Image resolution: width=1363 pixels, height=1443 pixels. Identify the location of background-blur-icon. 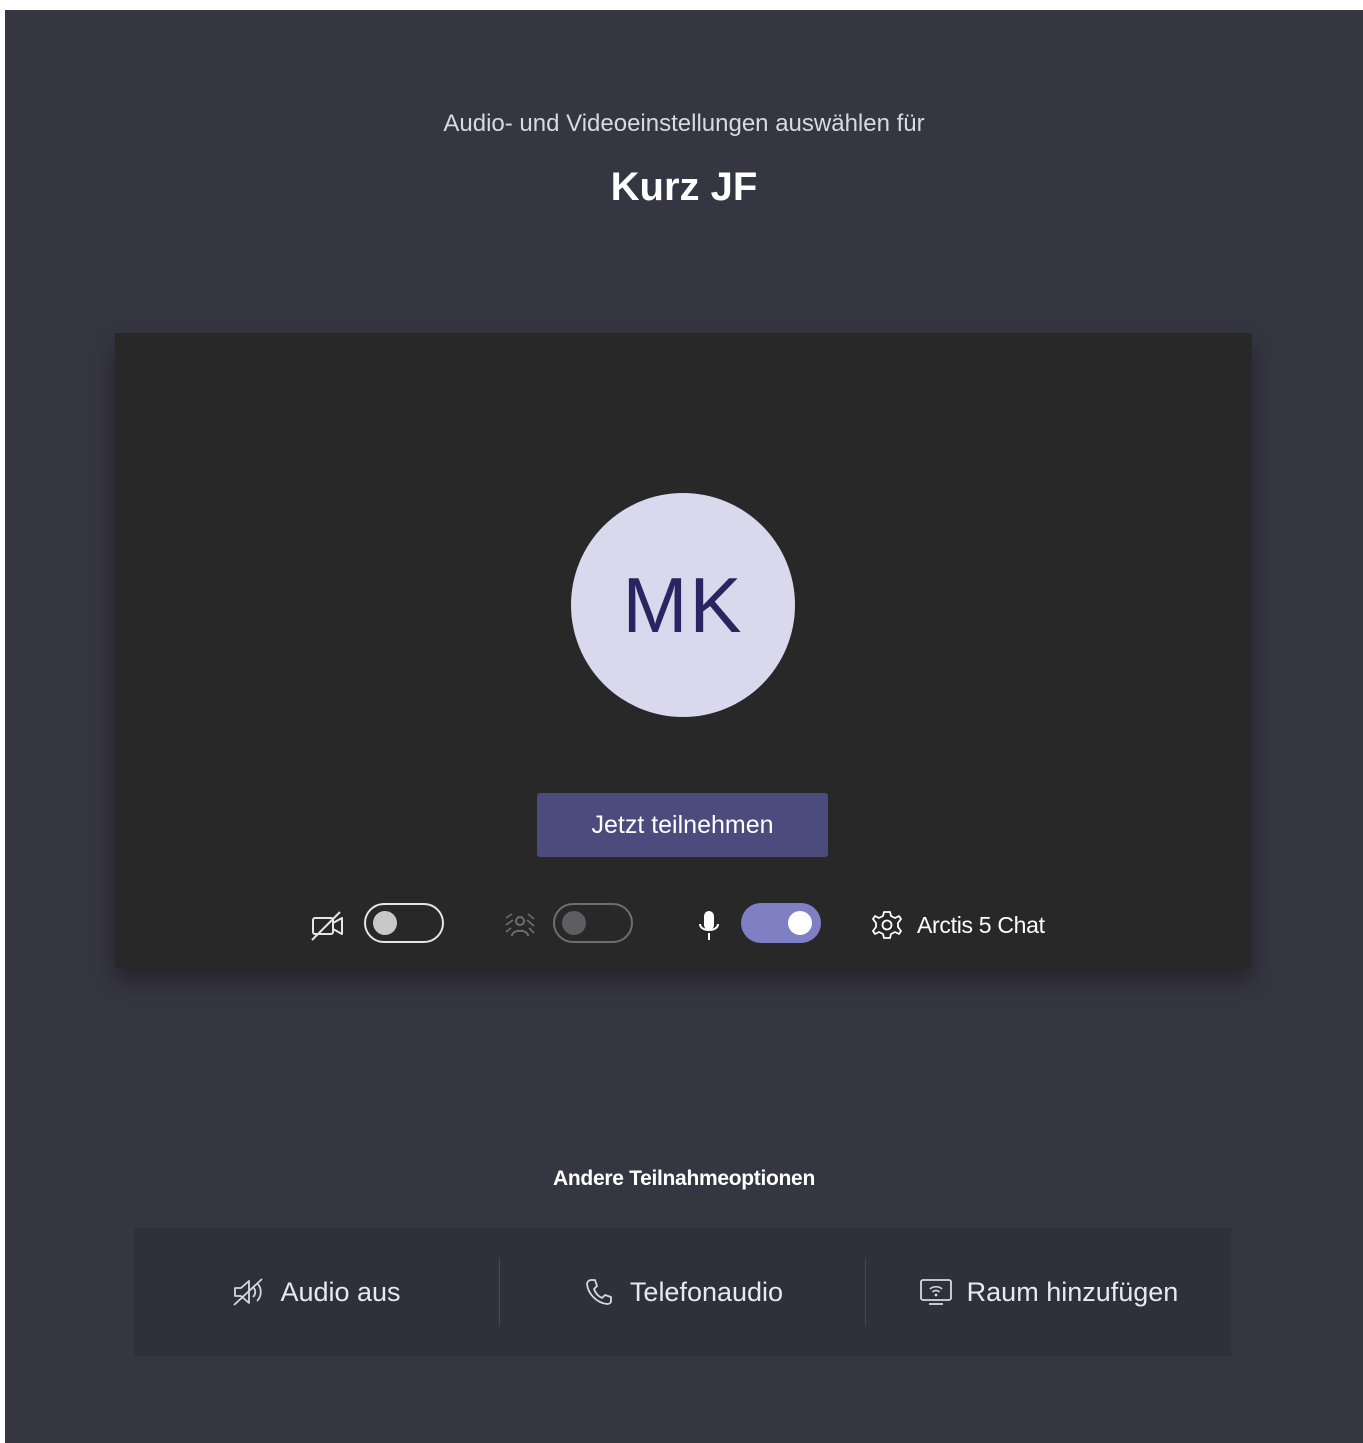
(520, 926).